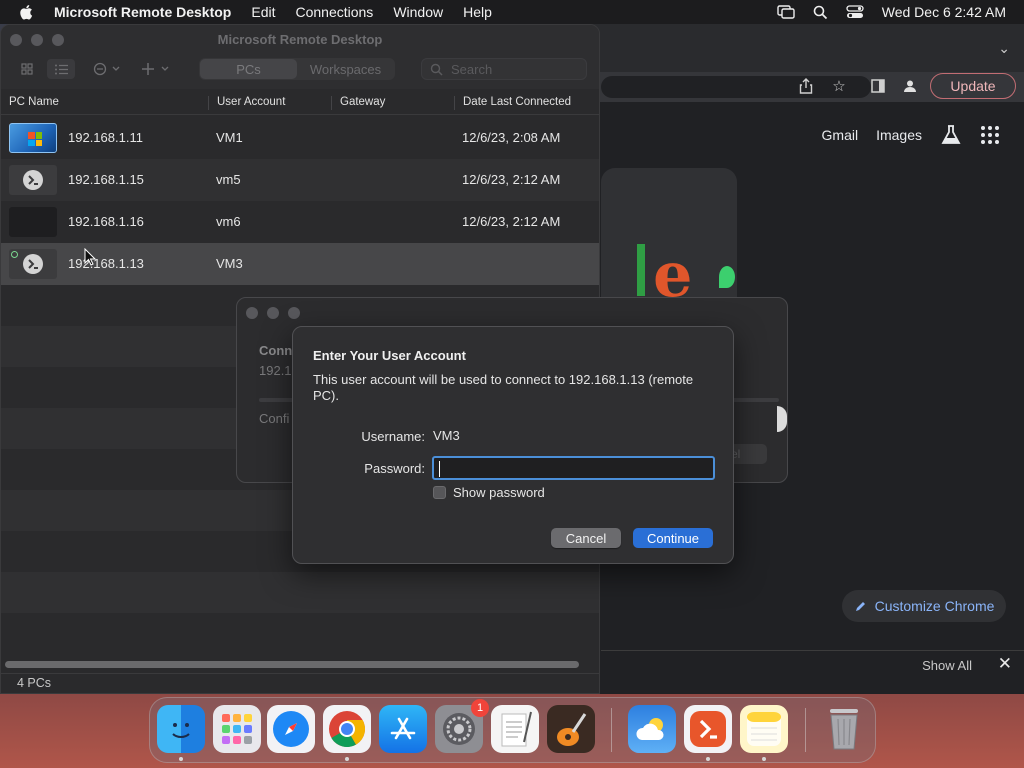 The height and width of the screenshot is (768, 1024). What do you see at coordinates (673, 538) in the screenshot?
I see `continue-button: Continue` at bounding box center [673, 538].